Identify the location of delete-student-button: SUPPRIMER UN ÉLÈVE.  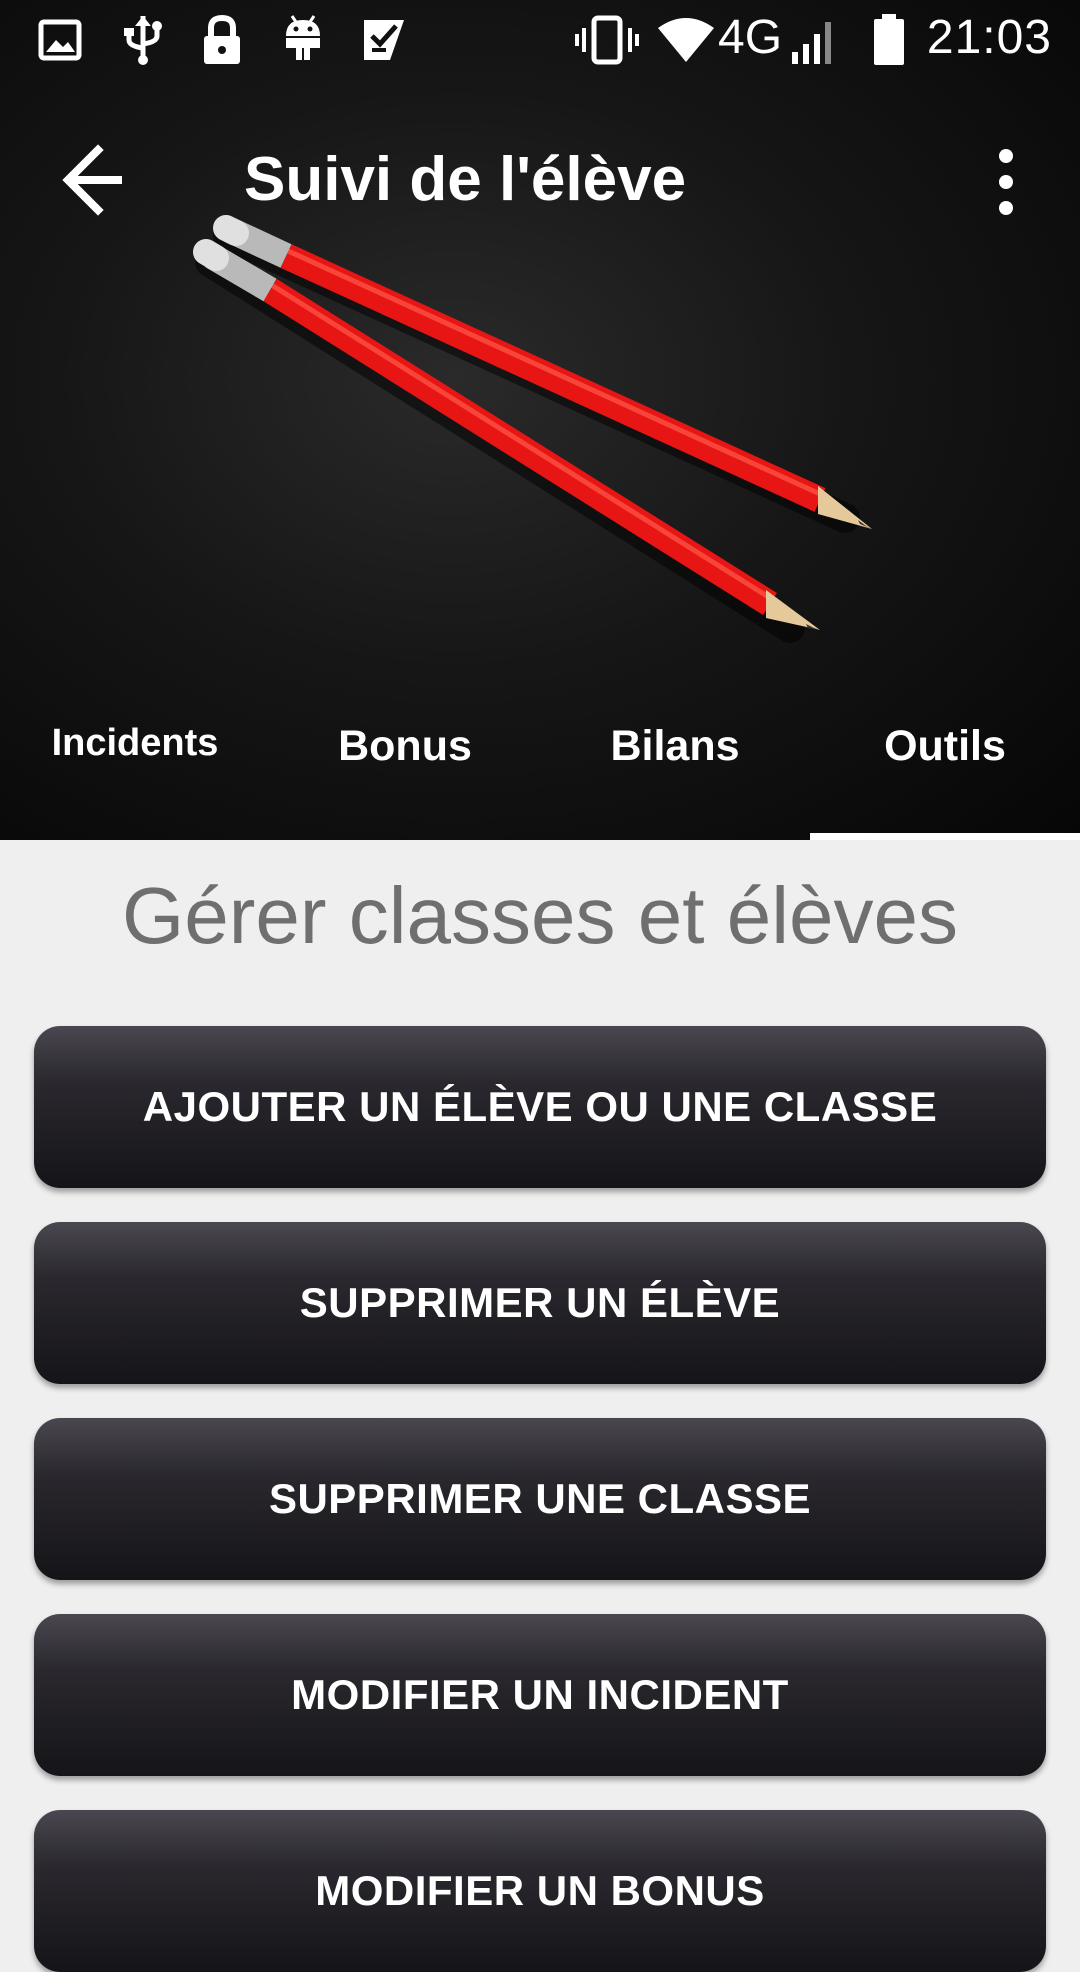
(540, 1303).